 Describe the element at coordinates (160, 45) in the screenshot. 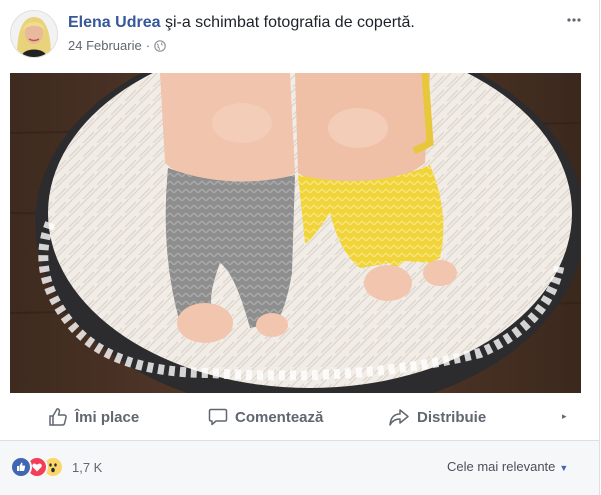

I see `globe-icon` at that location.